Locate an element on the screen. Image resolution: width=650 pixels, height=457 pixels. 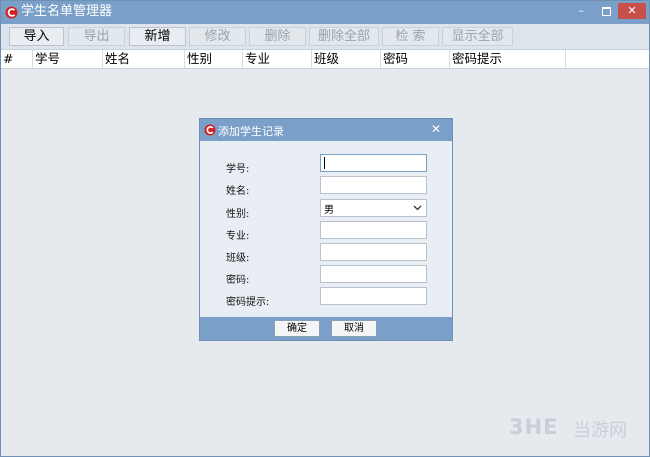
search-button: 检 索 is located at coordinates (410, 36).